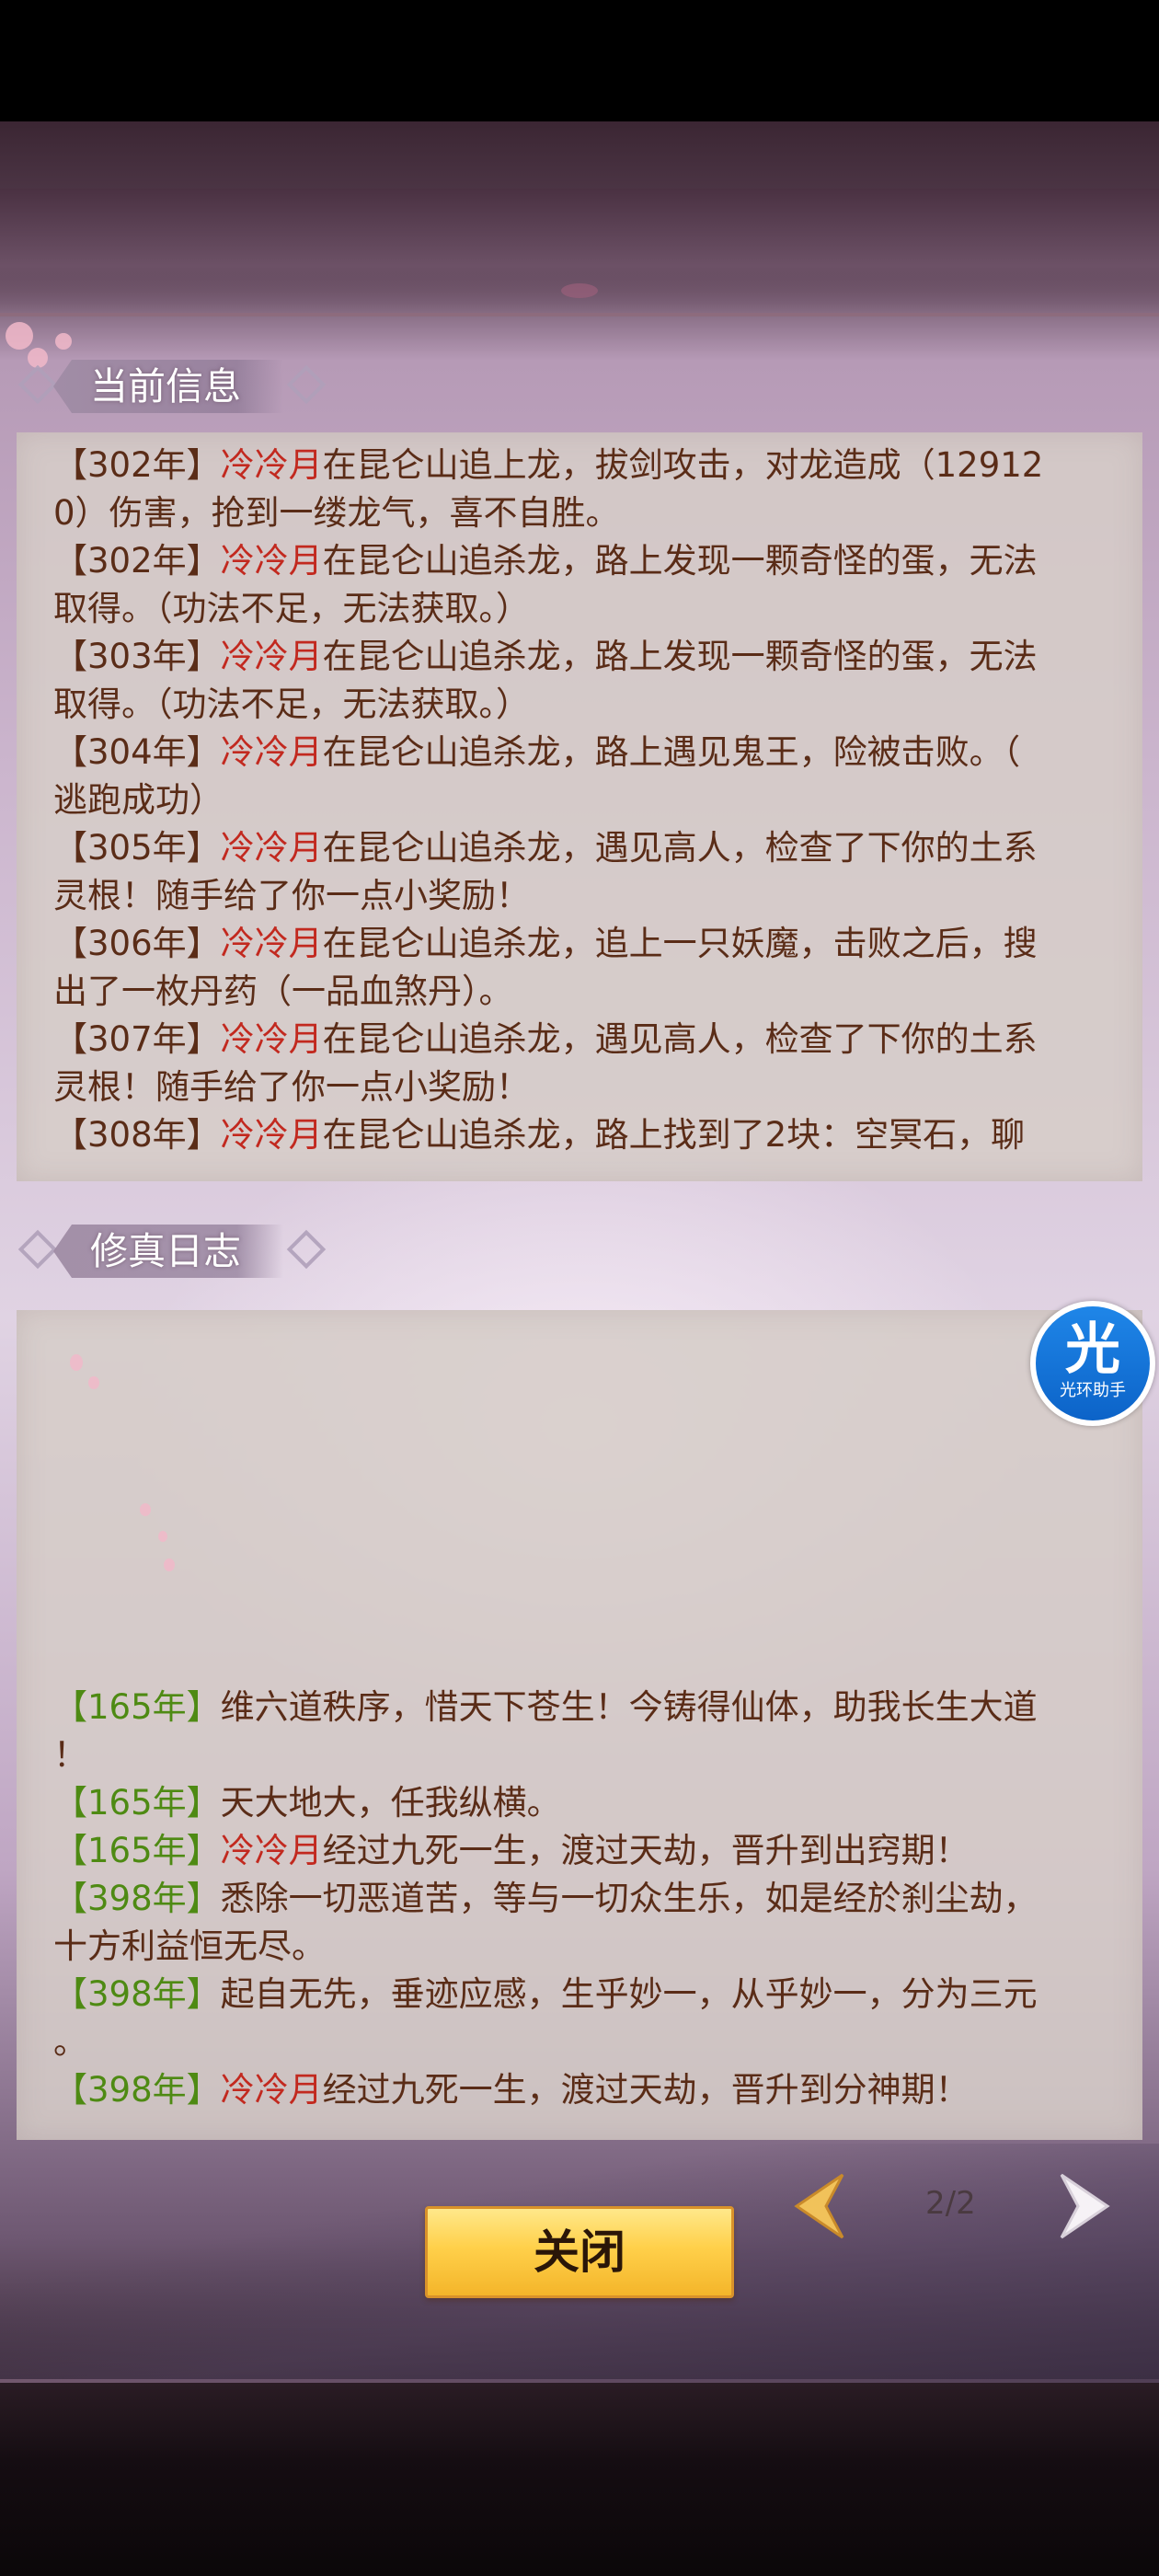  I want to click on entry-text: 起自无先，垂迹应感，生乎妙一，从乎妙一，分为三元, so click(629, 1994).